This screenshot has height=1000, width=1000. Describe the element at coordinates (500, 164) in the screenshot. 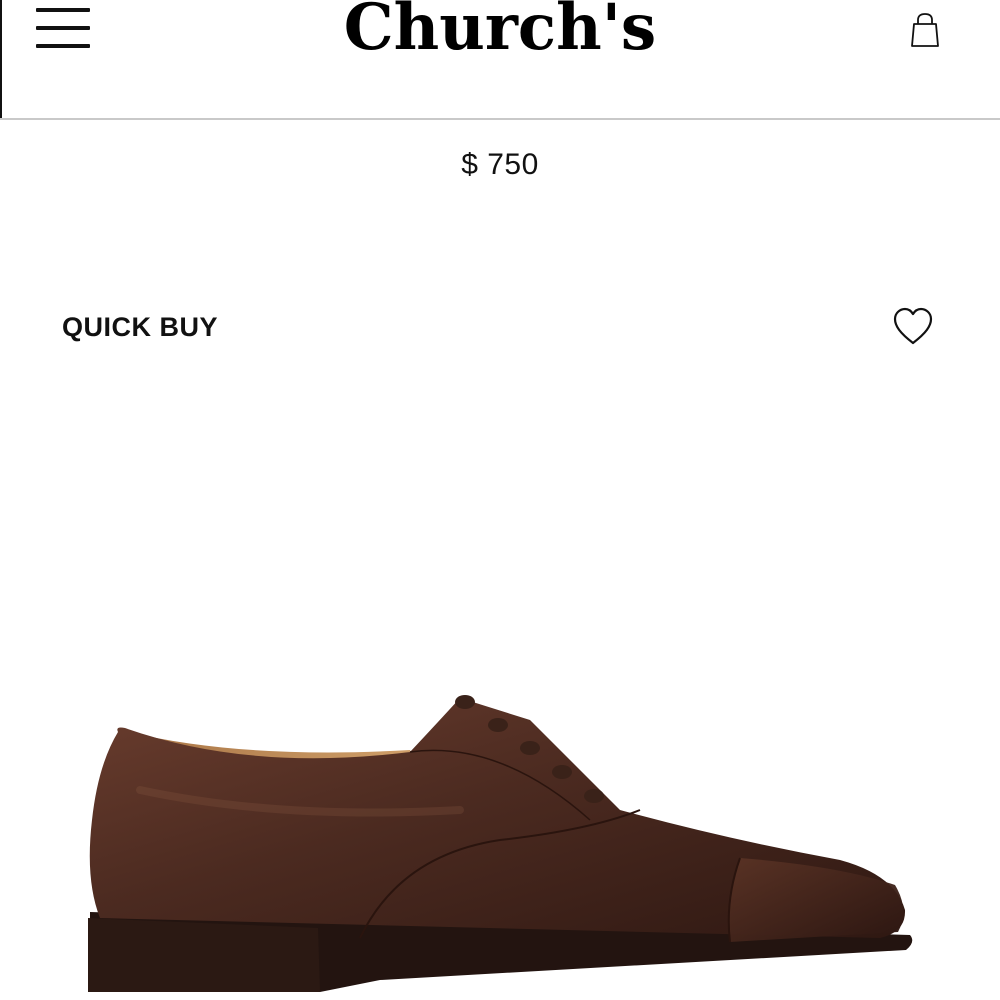

I see `product-price: $ 750` at that location.